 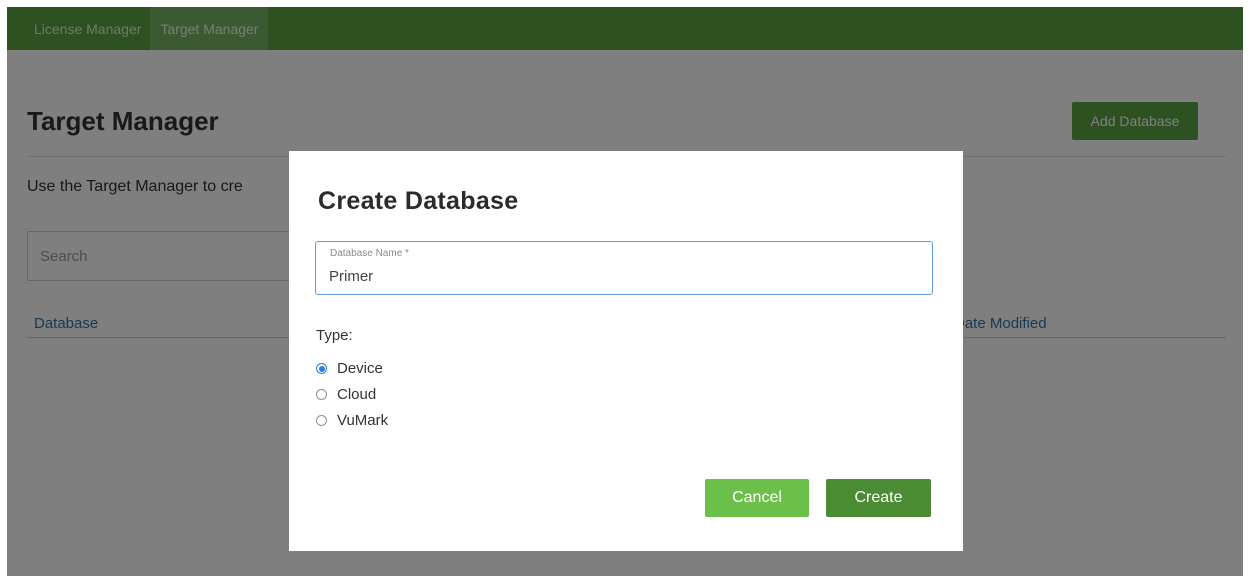 I want to click on type-option-device: Device, so click(x=349, y=368).